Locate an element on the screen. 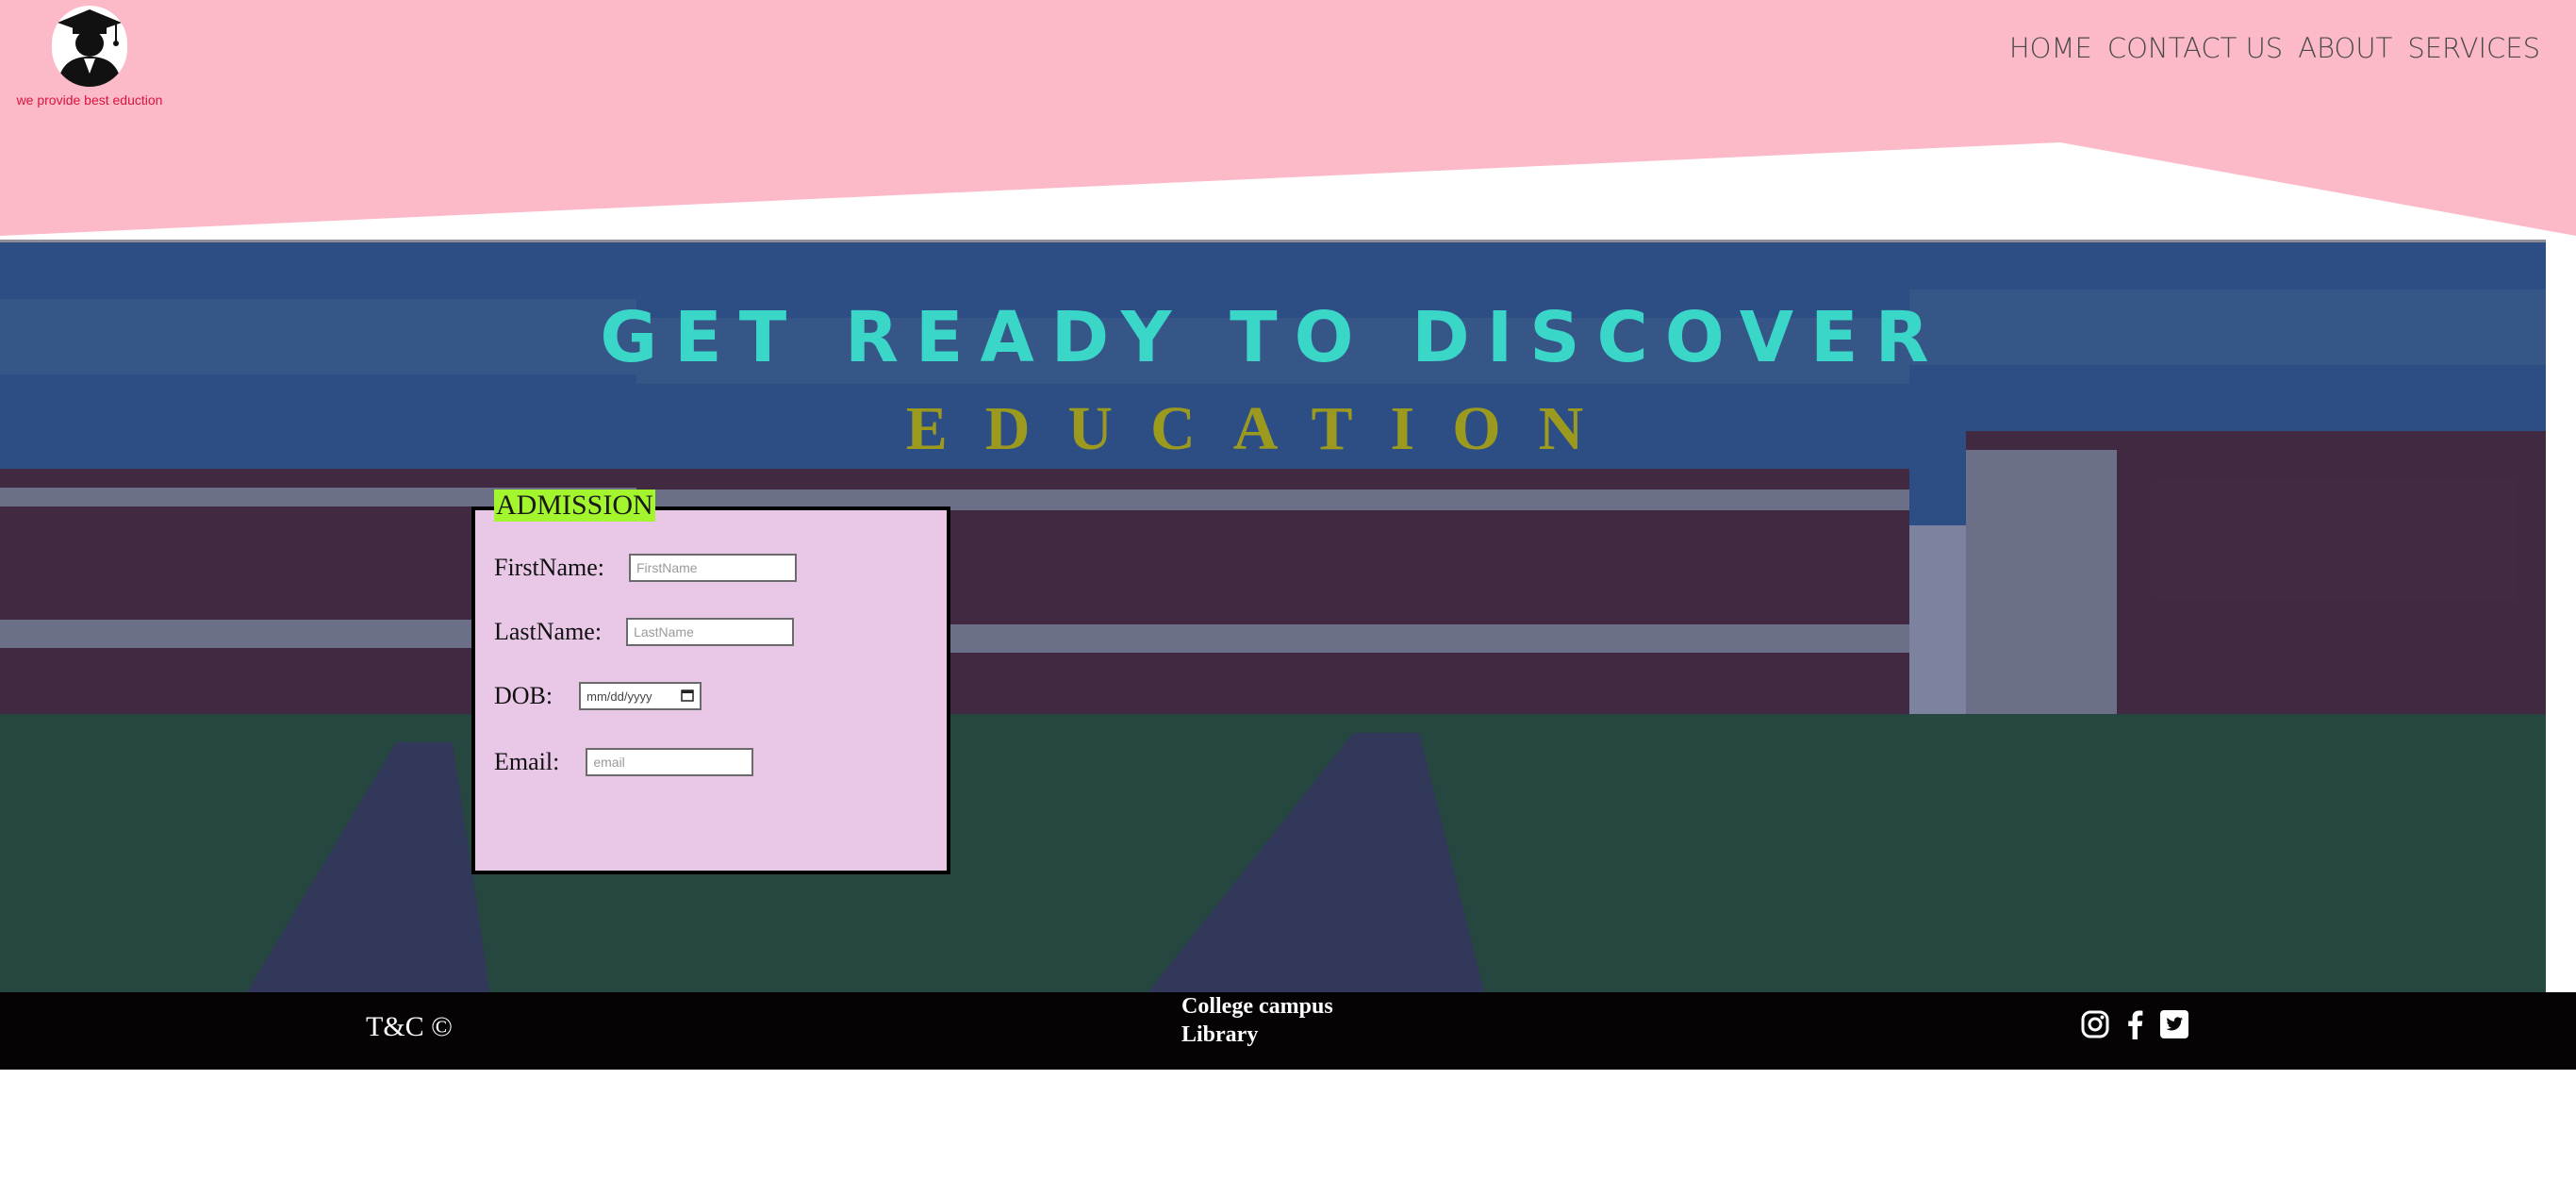 The image size is (2576, 1179). last-name-label: LastName: is located at coordinates (548, 631).